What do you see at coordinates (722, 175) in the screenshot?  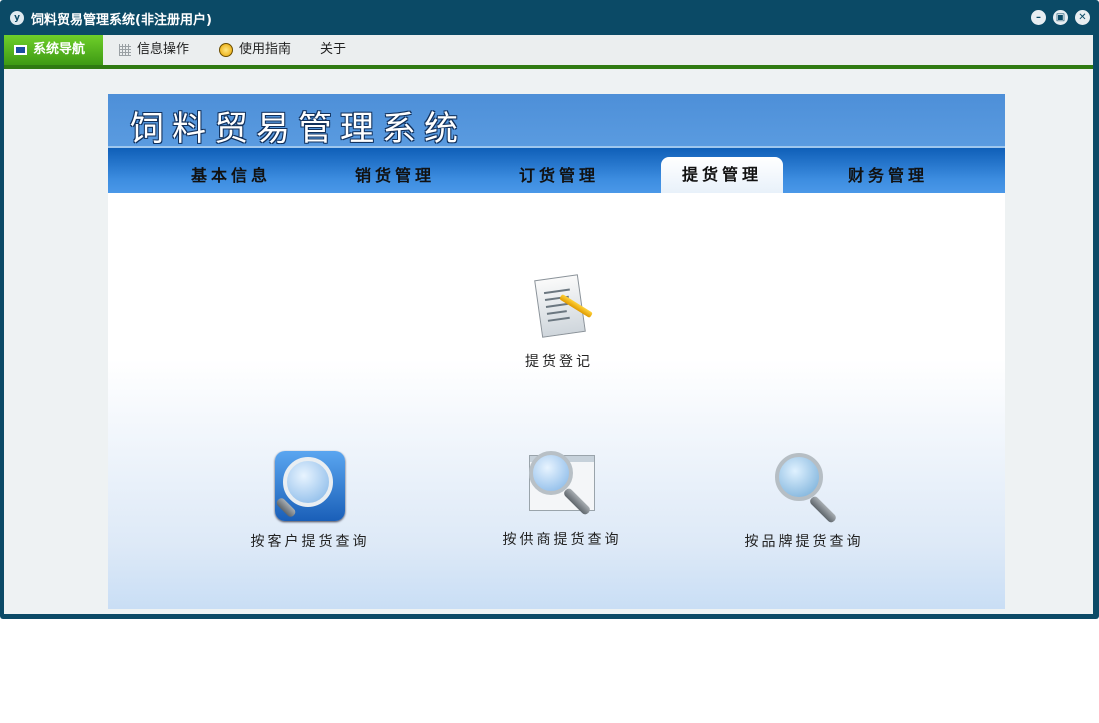 I see `tab-delivery: 提货管理` at bounding box center [722, 175].